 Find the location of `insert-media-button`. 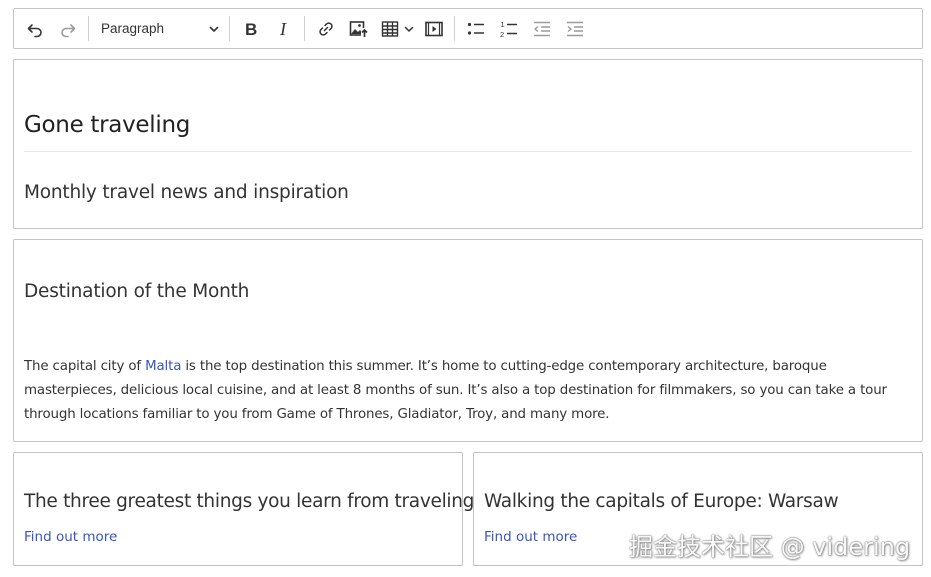

insert-media-button is located at coordinates (433, 28).